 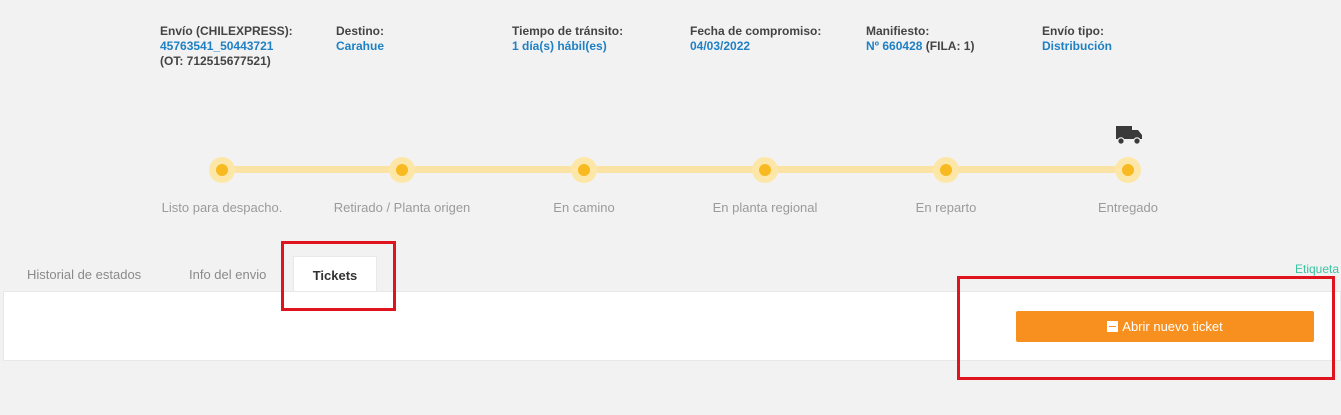 What do you see at coordinates (584, 207) in the screenshot?
I see `timeline-label-en-camino: En camino` at bounding box center [584, 207].